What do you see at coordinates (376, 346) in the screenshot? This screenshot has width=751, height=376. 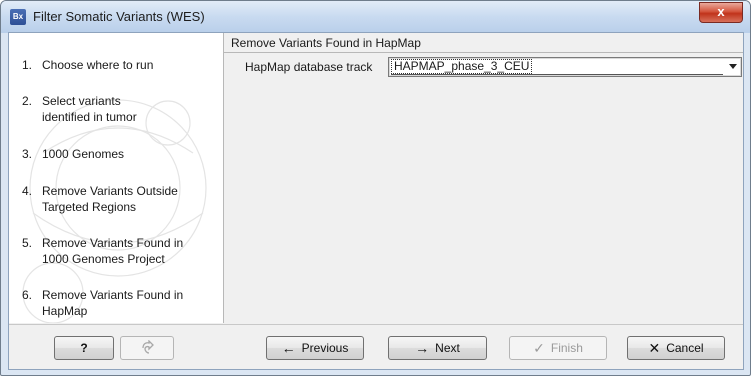 I see `dialog-footer: ? ← Previous → Next ✓ Finish ✕ Cancel` at bounding box center [376, 346].